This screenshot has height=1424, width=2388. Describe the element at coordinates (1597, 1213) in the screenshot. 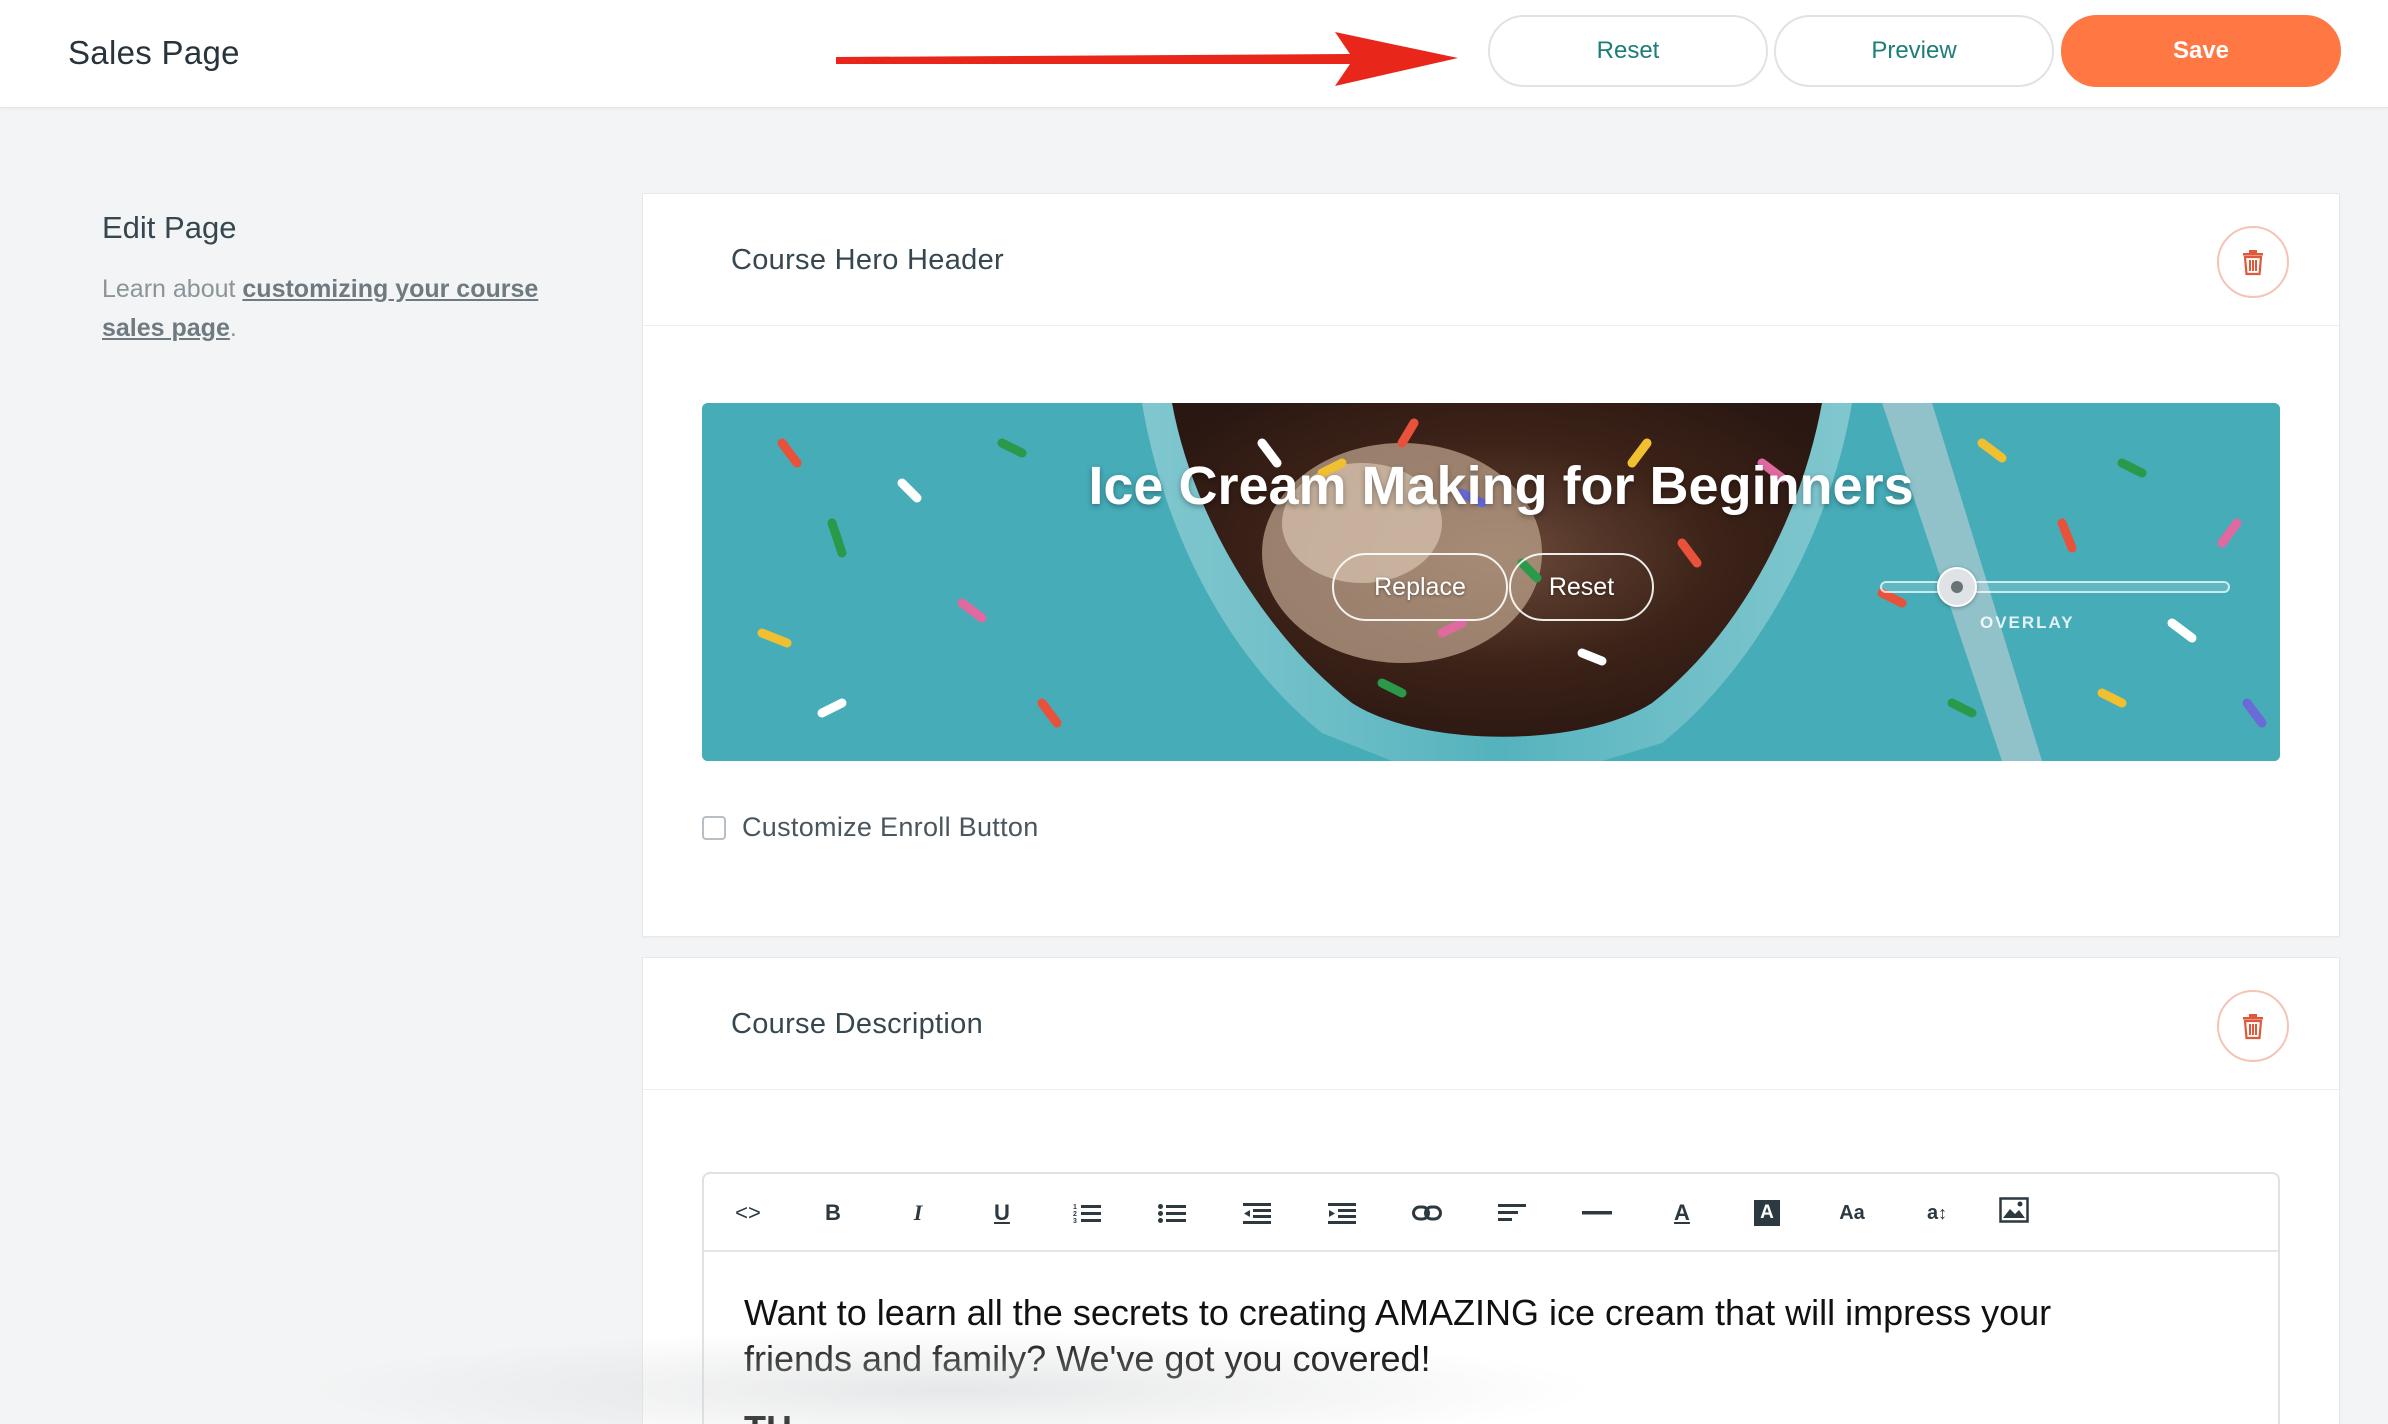

I see `horizontal-rule-icon` at that location.